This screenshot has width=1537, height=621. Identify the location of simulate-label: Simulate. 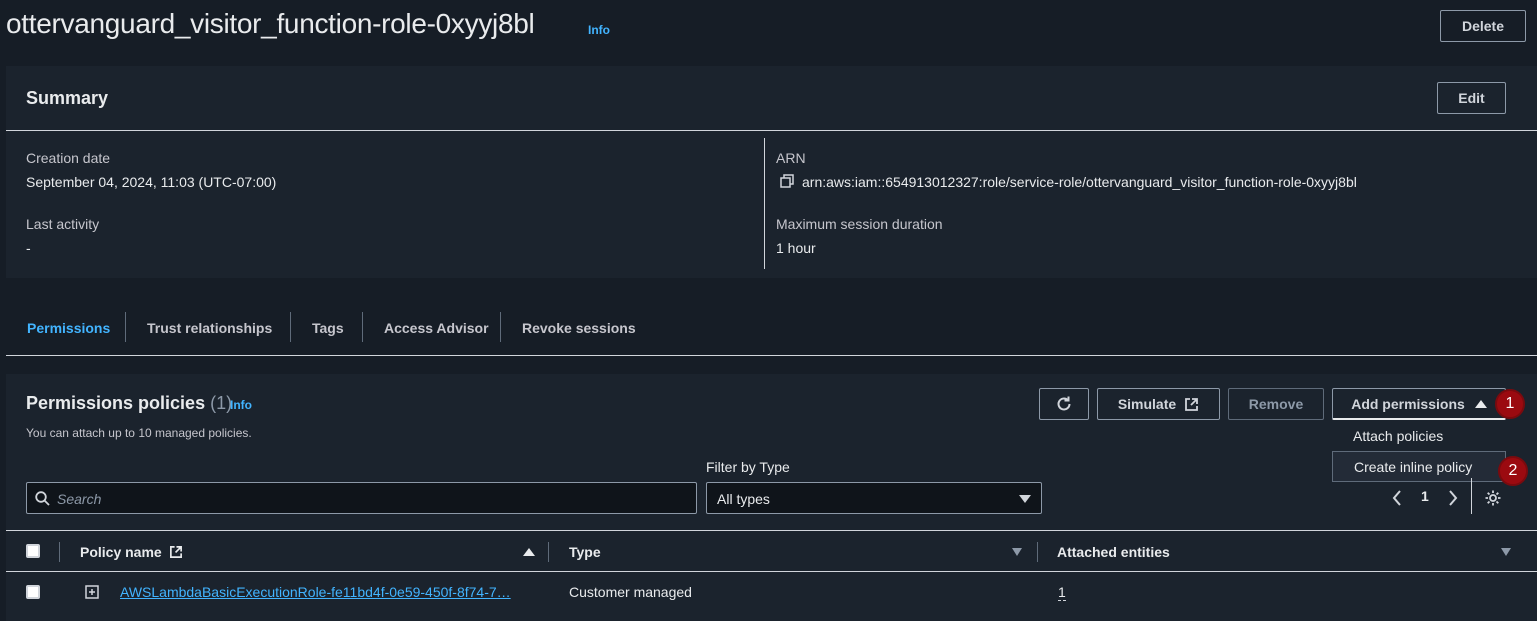
(1147, 404).